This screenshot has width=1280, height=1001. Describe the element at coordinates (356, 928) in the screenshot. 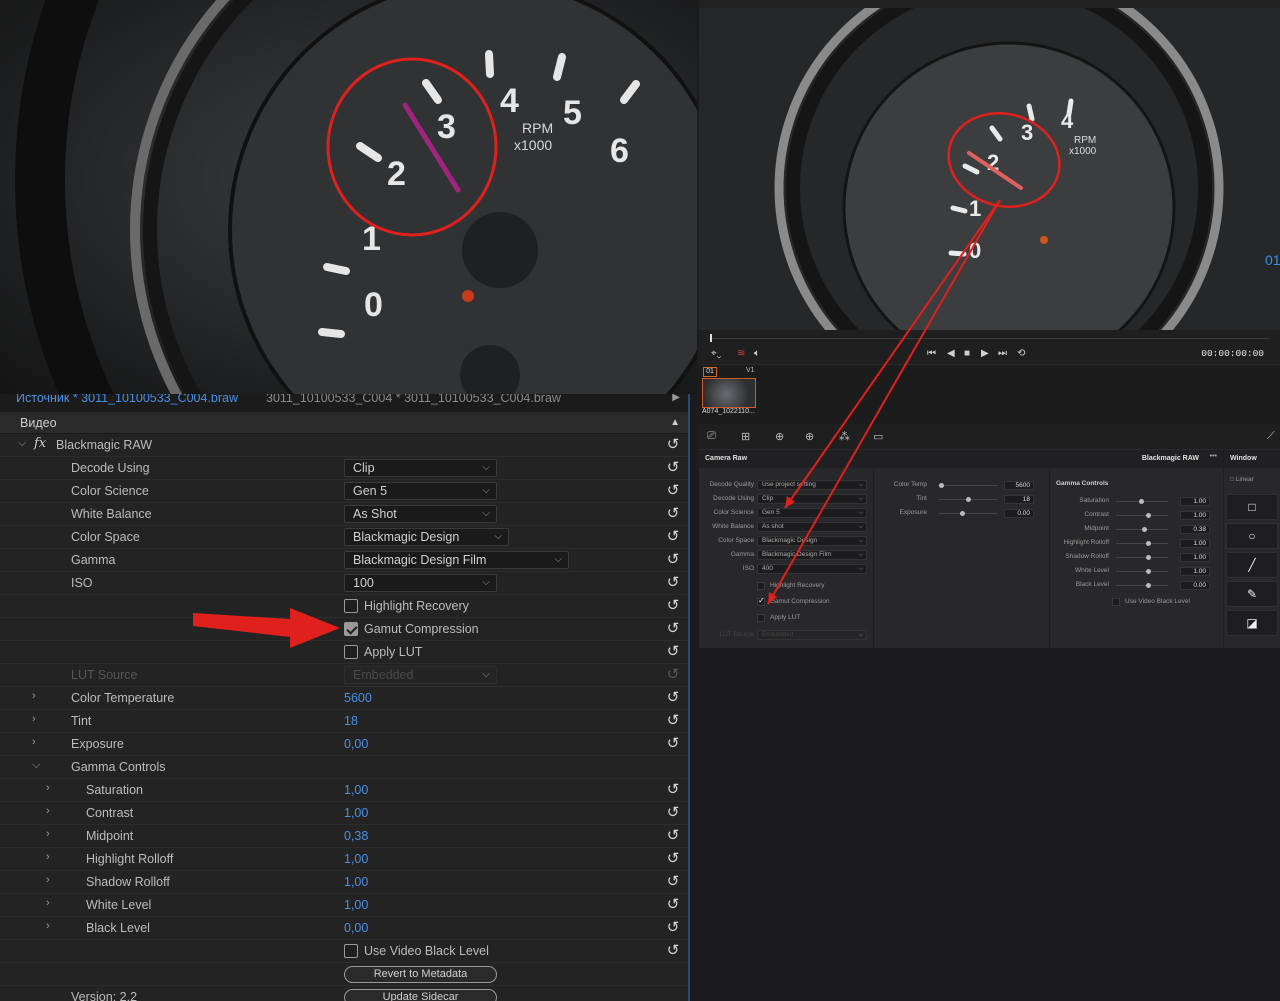

I see `black-level-value: 0,00` at that location.